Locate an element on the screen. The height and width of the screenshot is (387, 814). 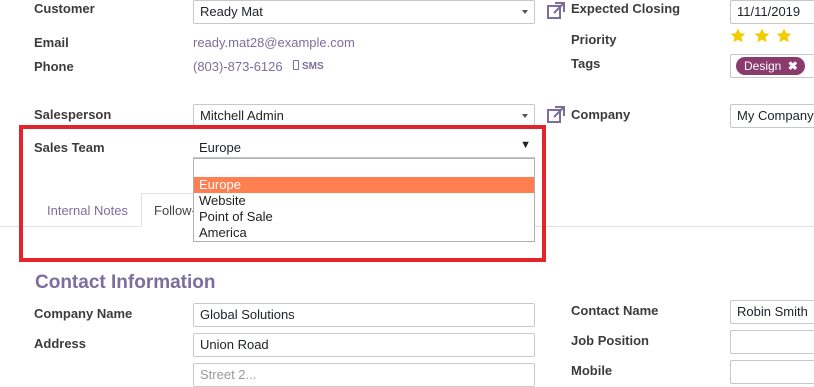
customer-value: Ready Mat is located at coordinates (231, 11).